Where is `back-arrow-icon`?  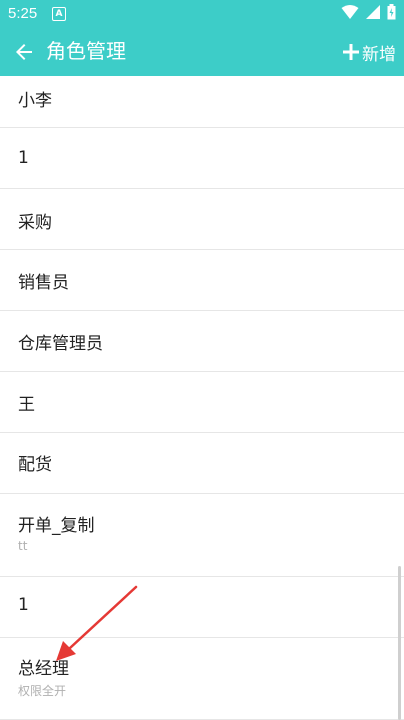 back-arrow-icon is located at coordinates (24, 52).